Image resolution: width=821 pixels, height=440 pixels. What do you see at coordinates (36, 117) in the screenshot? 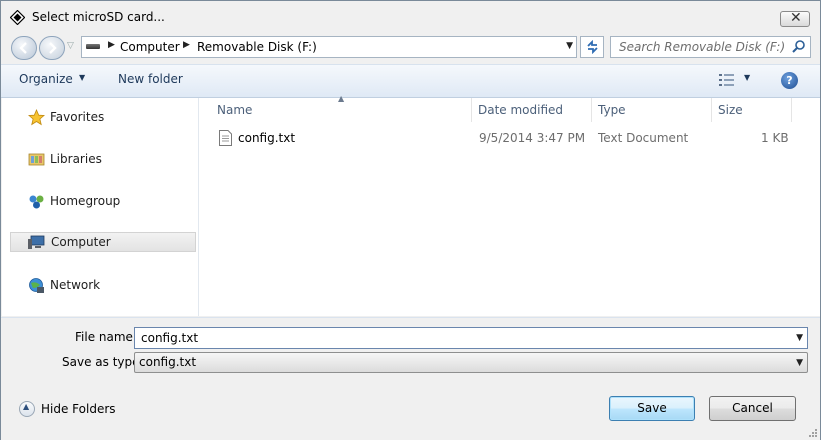
I see `star-icon` at bounding box center [36, 117].